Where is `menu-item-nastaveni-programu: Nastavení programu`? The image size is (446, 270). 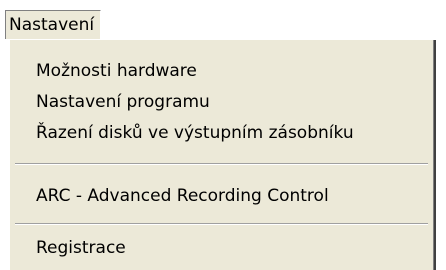 menu-item-nastaveni-programu: Nastavení programu is located at coordinates (123, 102).